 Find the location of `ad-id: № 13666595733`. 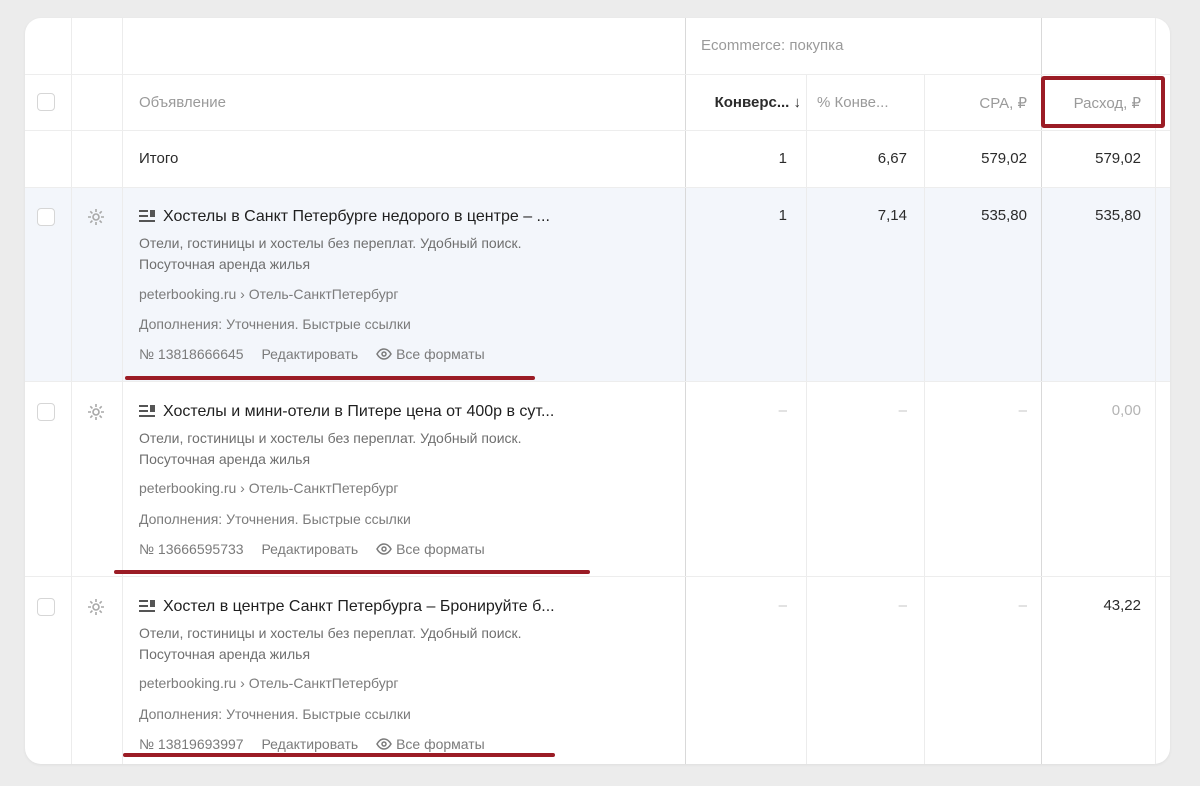

ad-id: № 13666595733 is located at coordinates (191, 549).